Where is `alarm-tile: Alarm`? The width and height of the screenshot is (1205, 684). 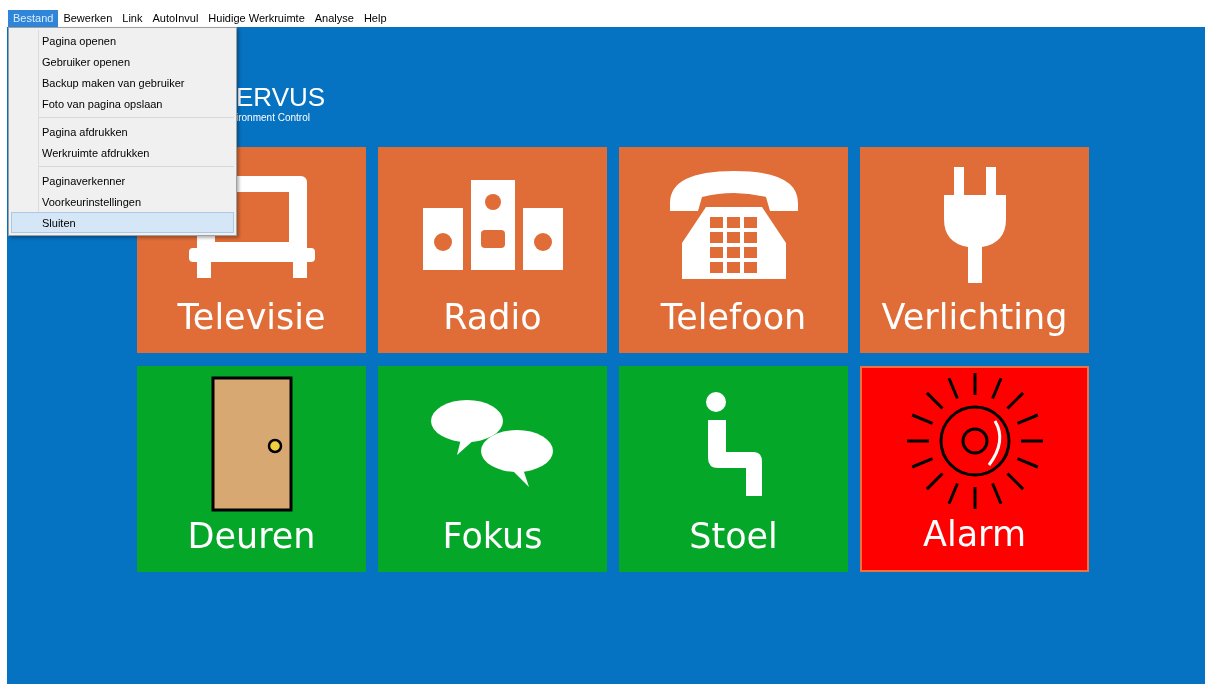 alarm-tile: Alarm is located at coordinates (974, 469).